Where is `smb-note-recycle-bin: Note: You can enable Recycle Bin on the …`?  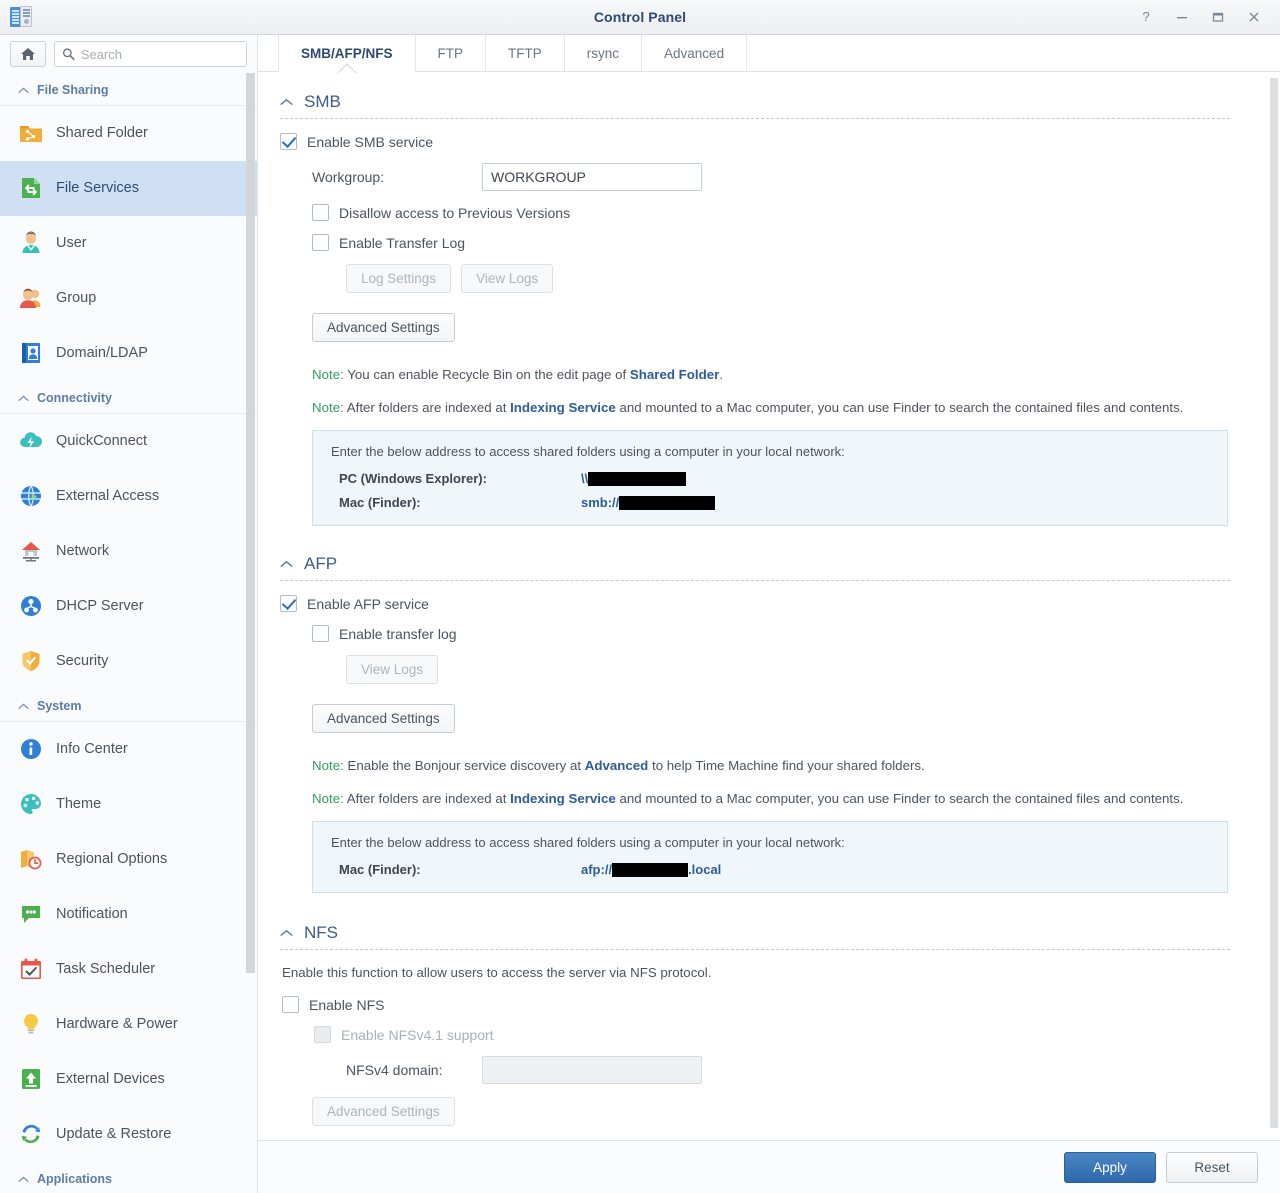
smb-note-recycle-bin: Note: You can enable Recycle Bin on the … is located at coordinates (770, 374).